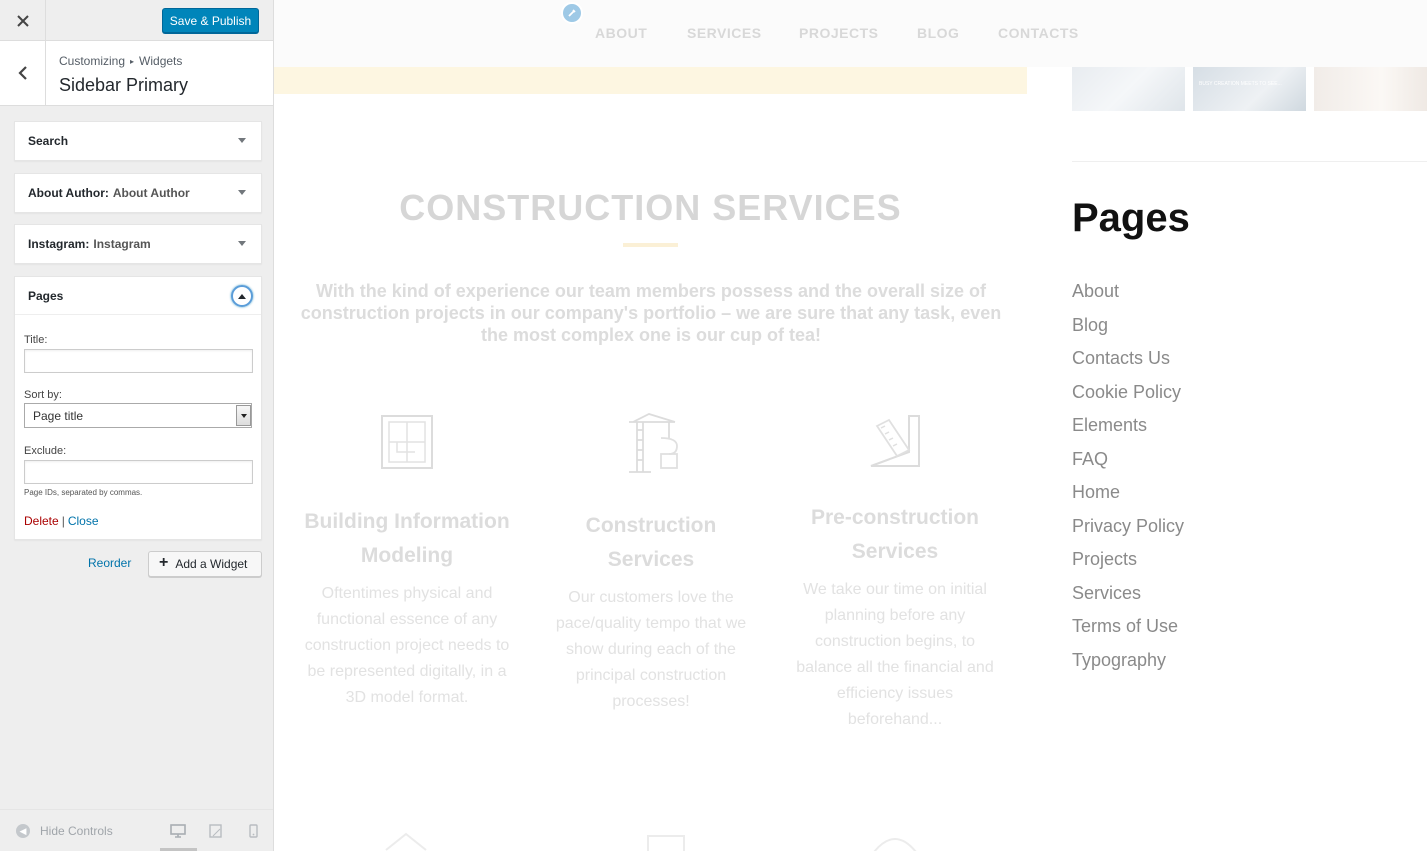 The width and height of the screenshot is (1427, 851). I want to click on back-button, so click(23, 73).